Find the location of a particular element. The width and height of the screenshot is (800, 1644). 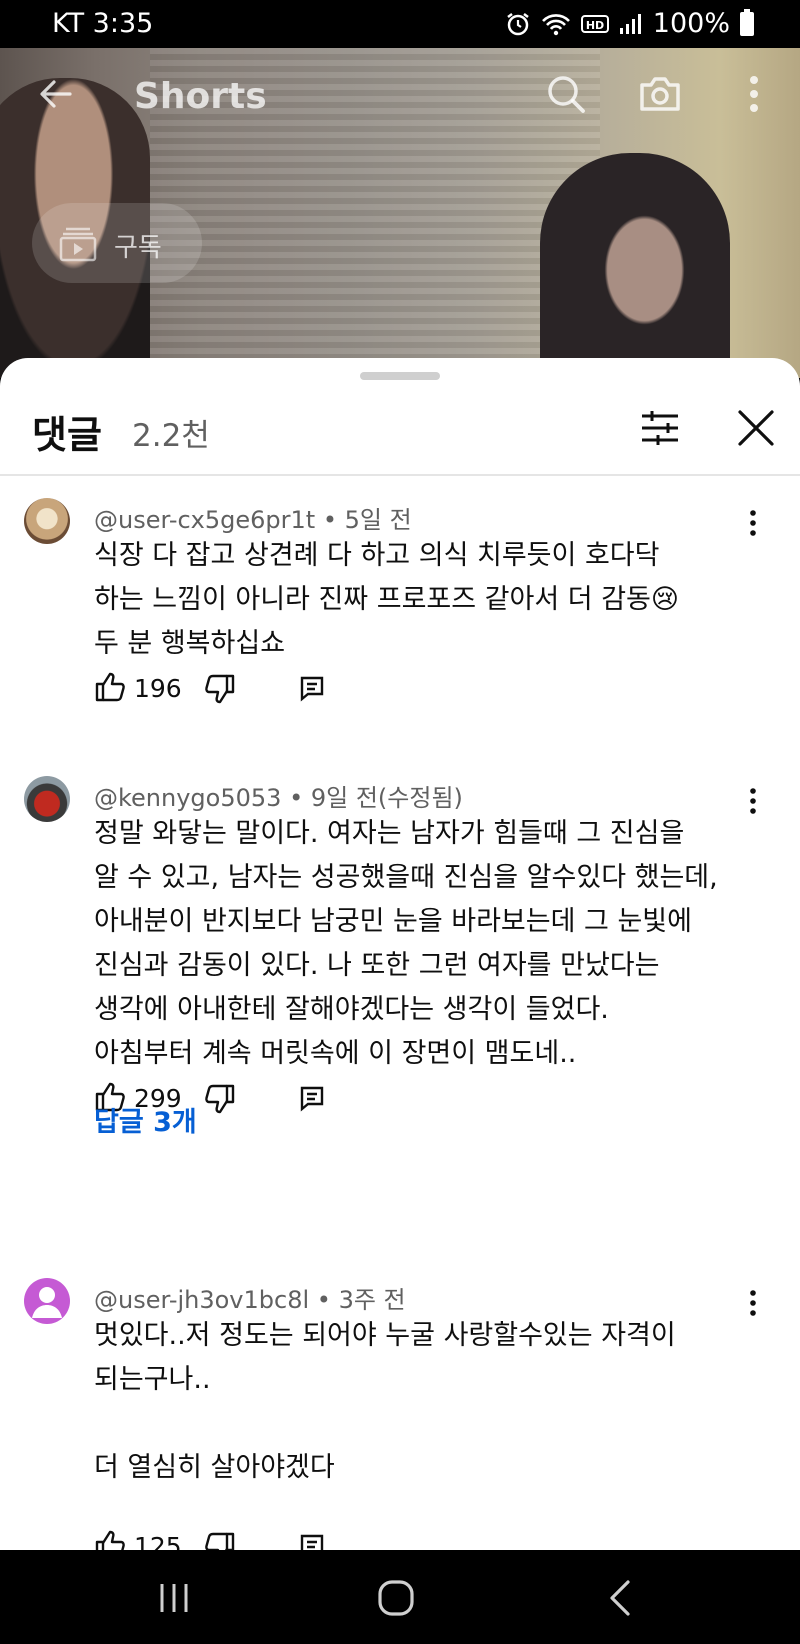

alarm-icon is located at coordinates (518, 24).